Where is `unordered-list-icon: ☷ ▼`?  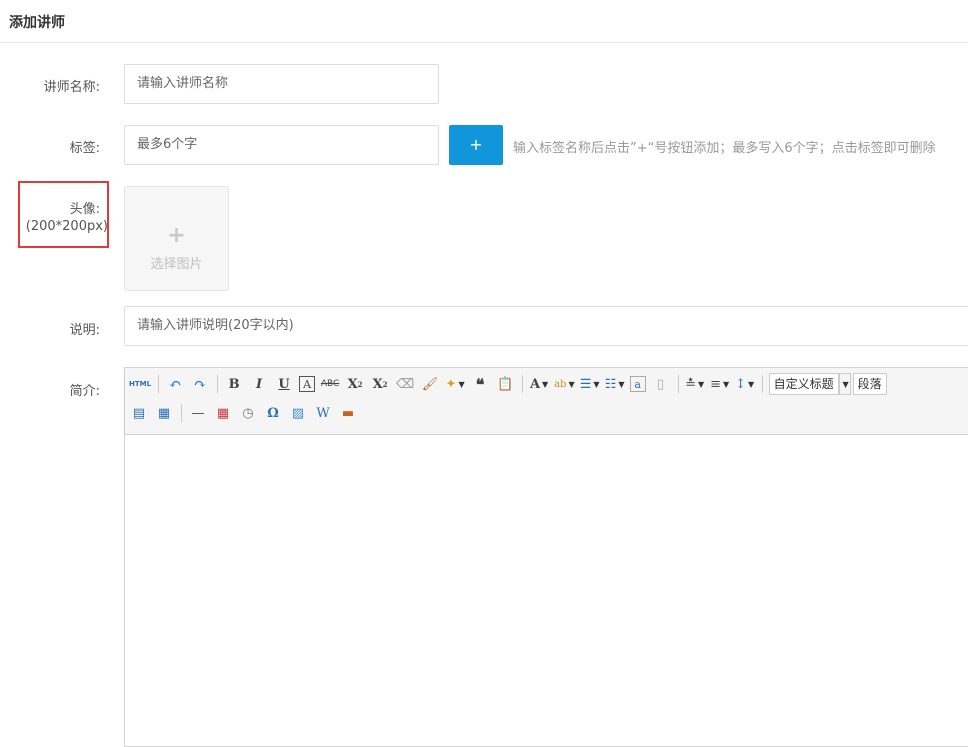
unordered-list-icon: ☷ ▼ is located at coordinates (615, 384).